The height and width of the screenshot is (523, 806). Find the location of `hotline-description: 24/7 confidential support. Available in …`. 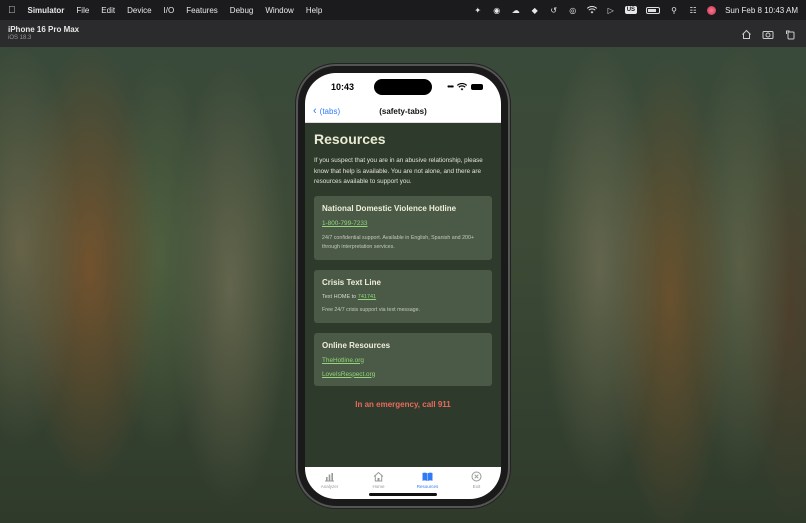

hotline-description: 24/7 confidential support. Available in … is located at coordinates (398, 242).